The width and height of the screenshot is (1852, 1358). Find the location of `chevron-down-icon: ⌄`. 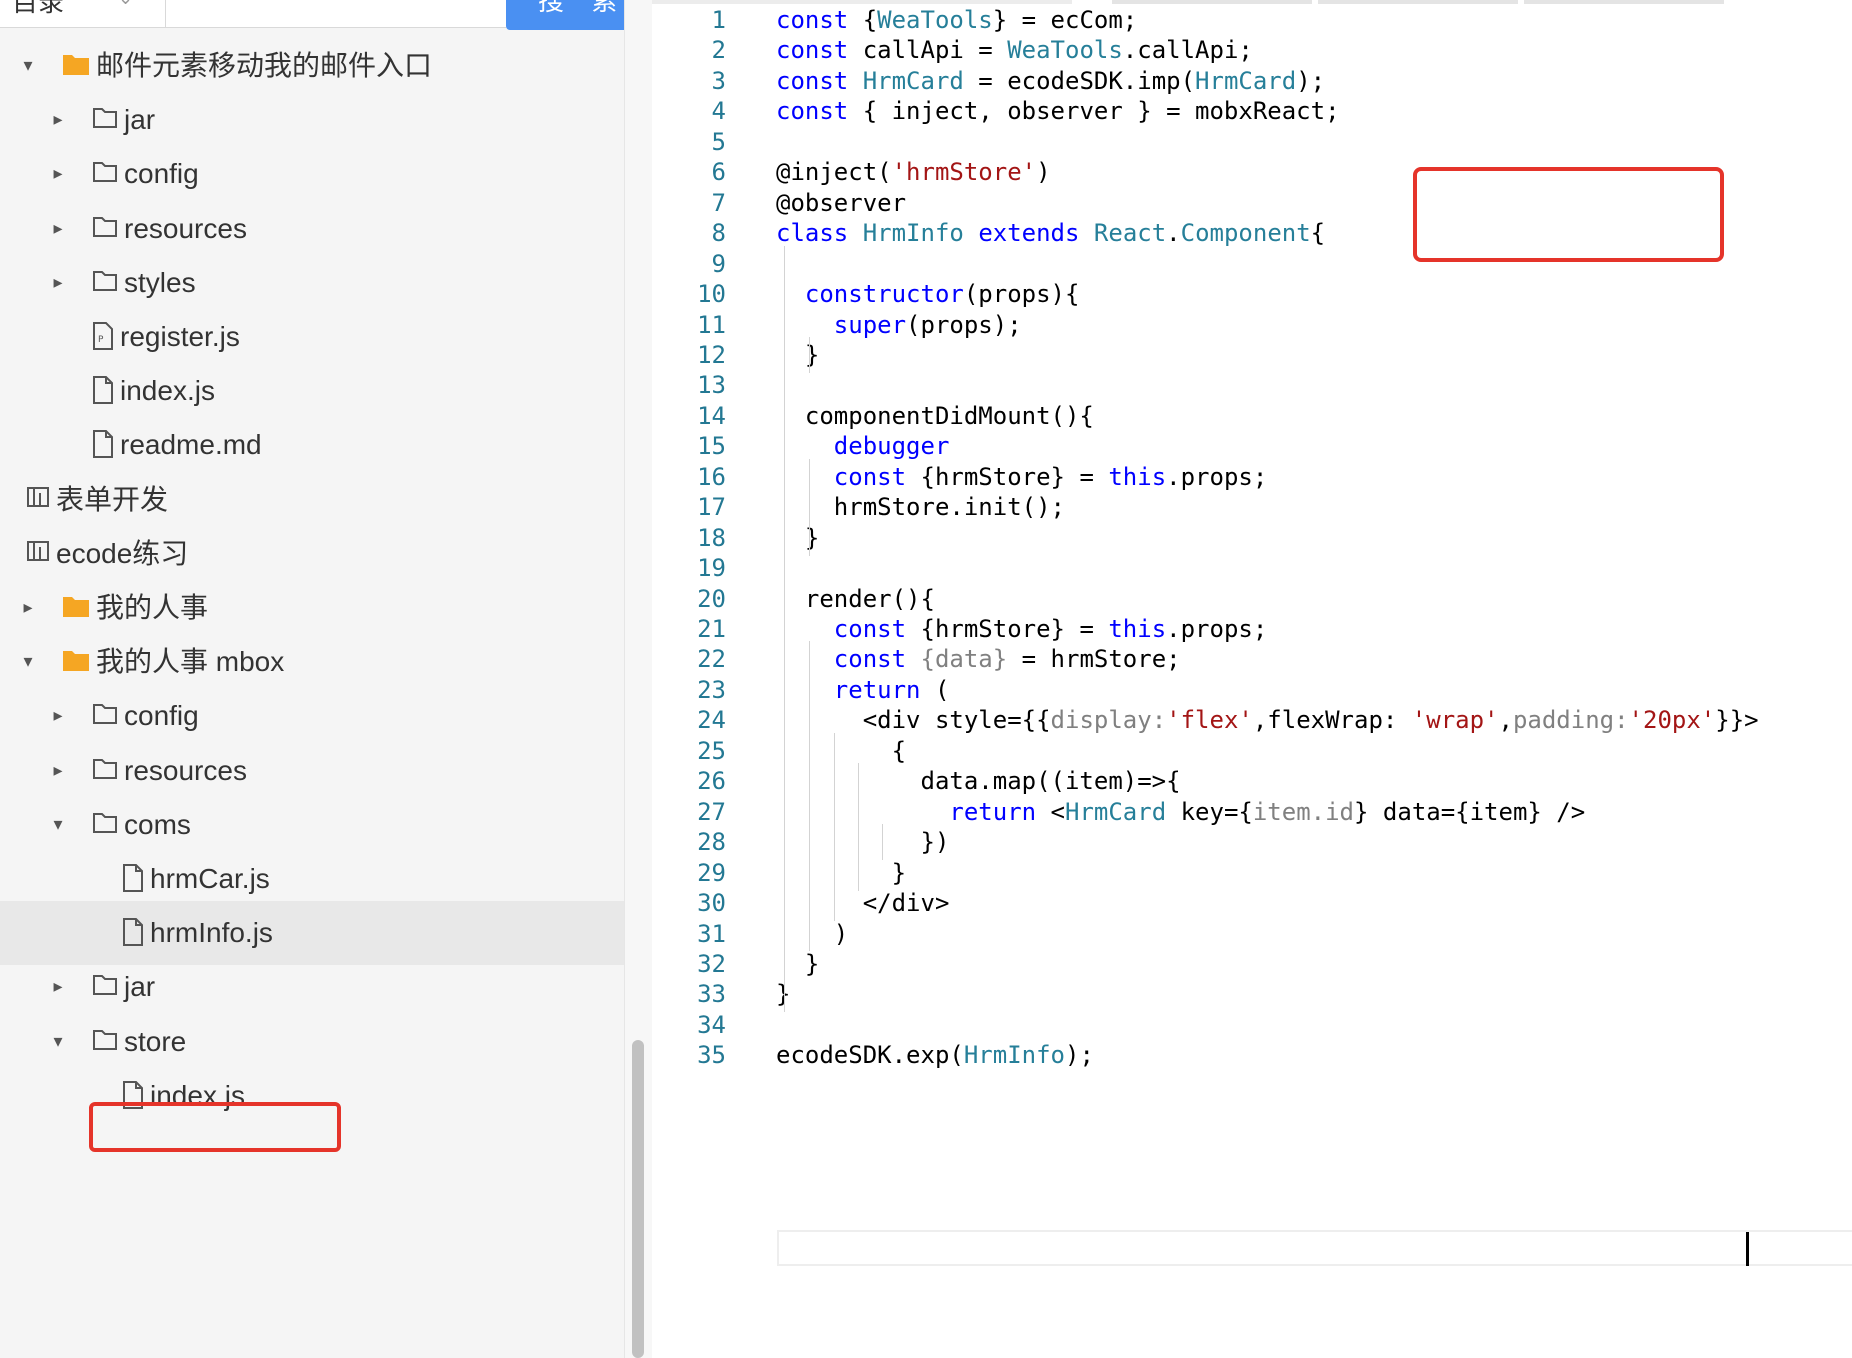

chevron-down-icon: ⌄ is located at coordinates (125, 6).